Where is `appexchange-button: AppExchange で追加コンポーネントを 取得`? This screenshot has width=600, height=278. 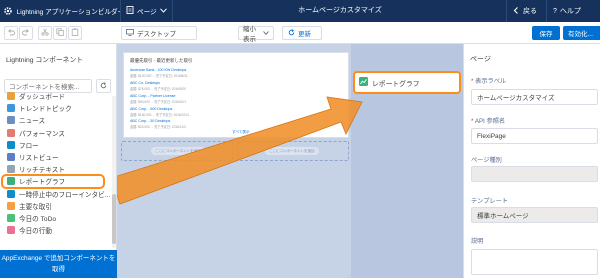 appexchange-button: AppExchange で追加コンポーネントを 取得 is located at coordinates (58, 264).